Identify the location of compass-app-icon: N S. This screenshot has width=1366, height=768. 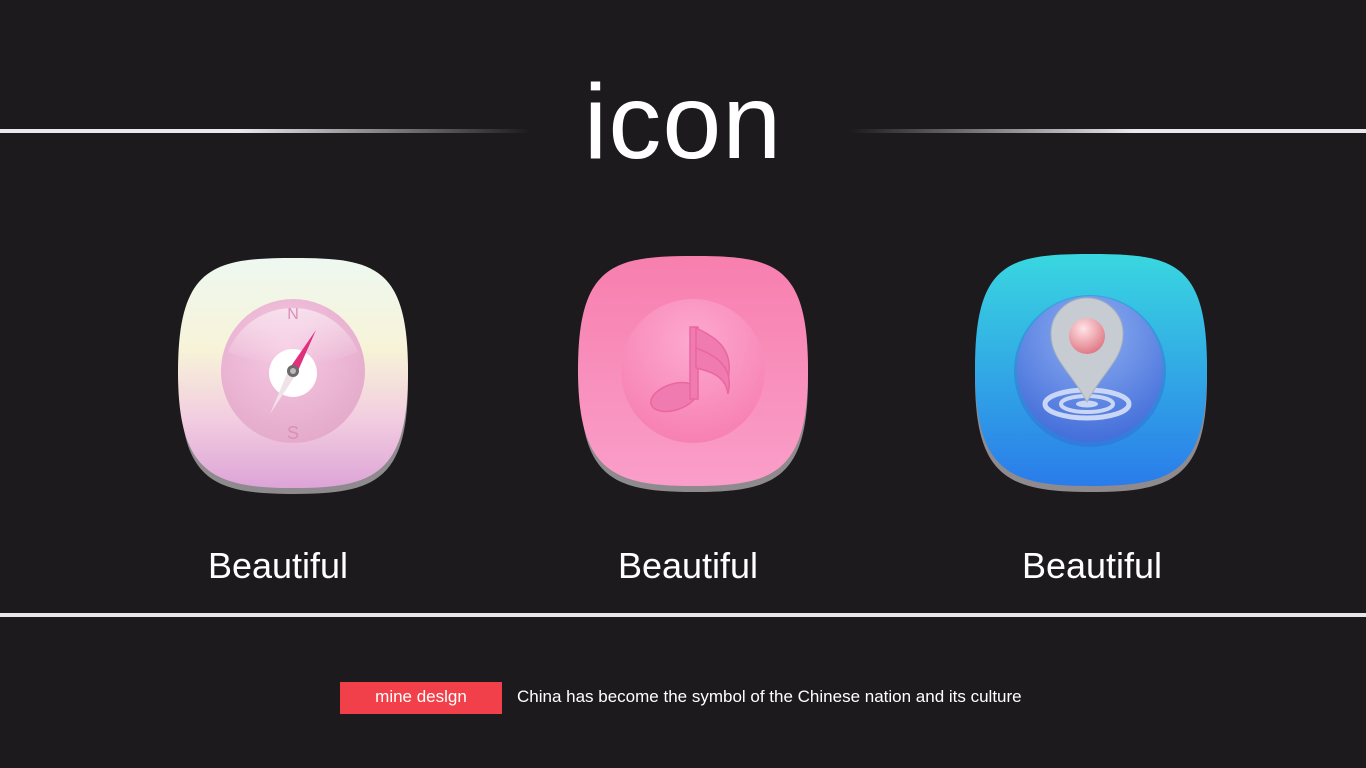
(294, 374).